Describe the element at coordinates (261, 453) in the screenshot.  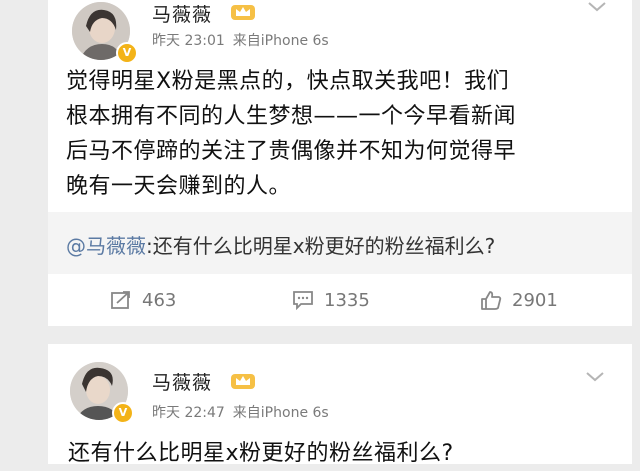
I see `post-content: 还有什么比明星x粉更好的粉丝福利么?` at that location.